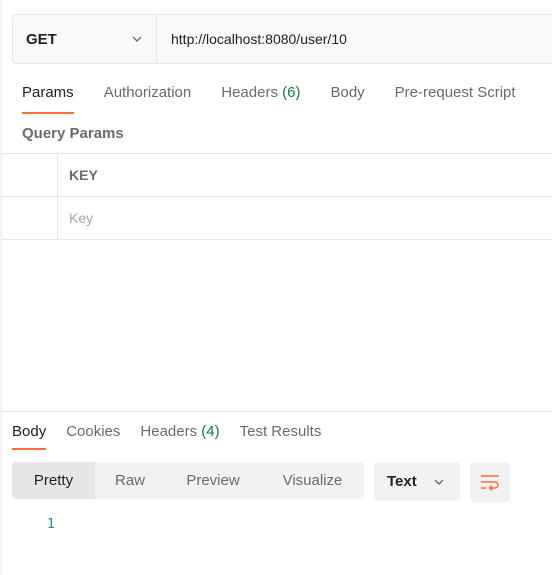 The width and height of the screenshot is (552, 575). I want to click on response-line-number: 1, so click(51, 524).